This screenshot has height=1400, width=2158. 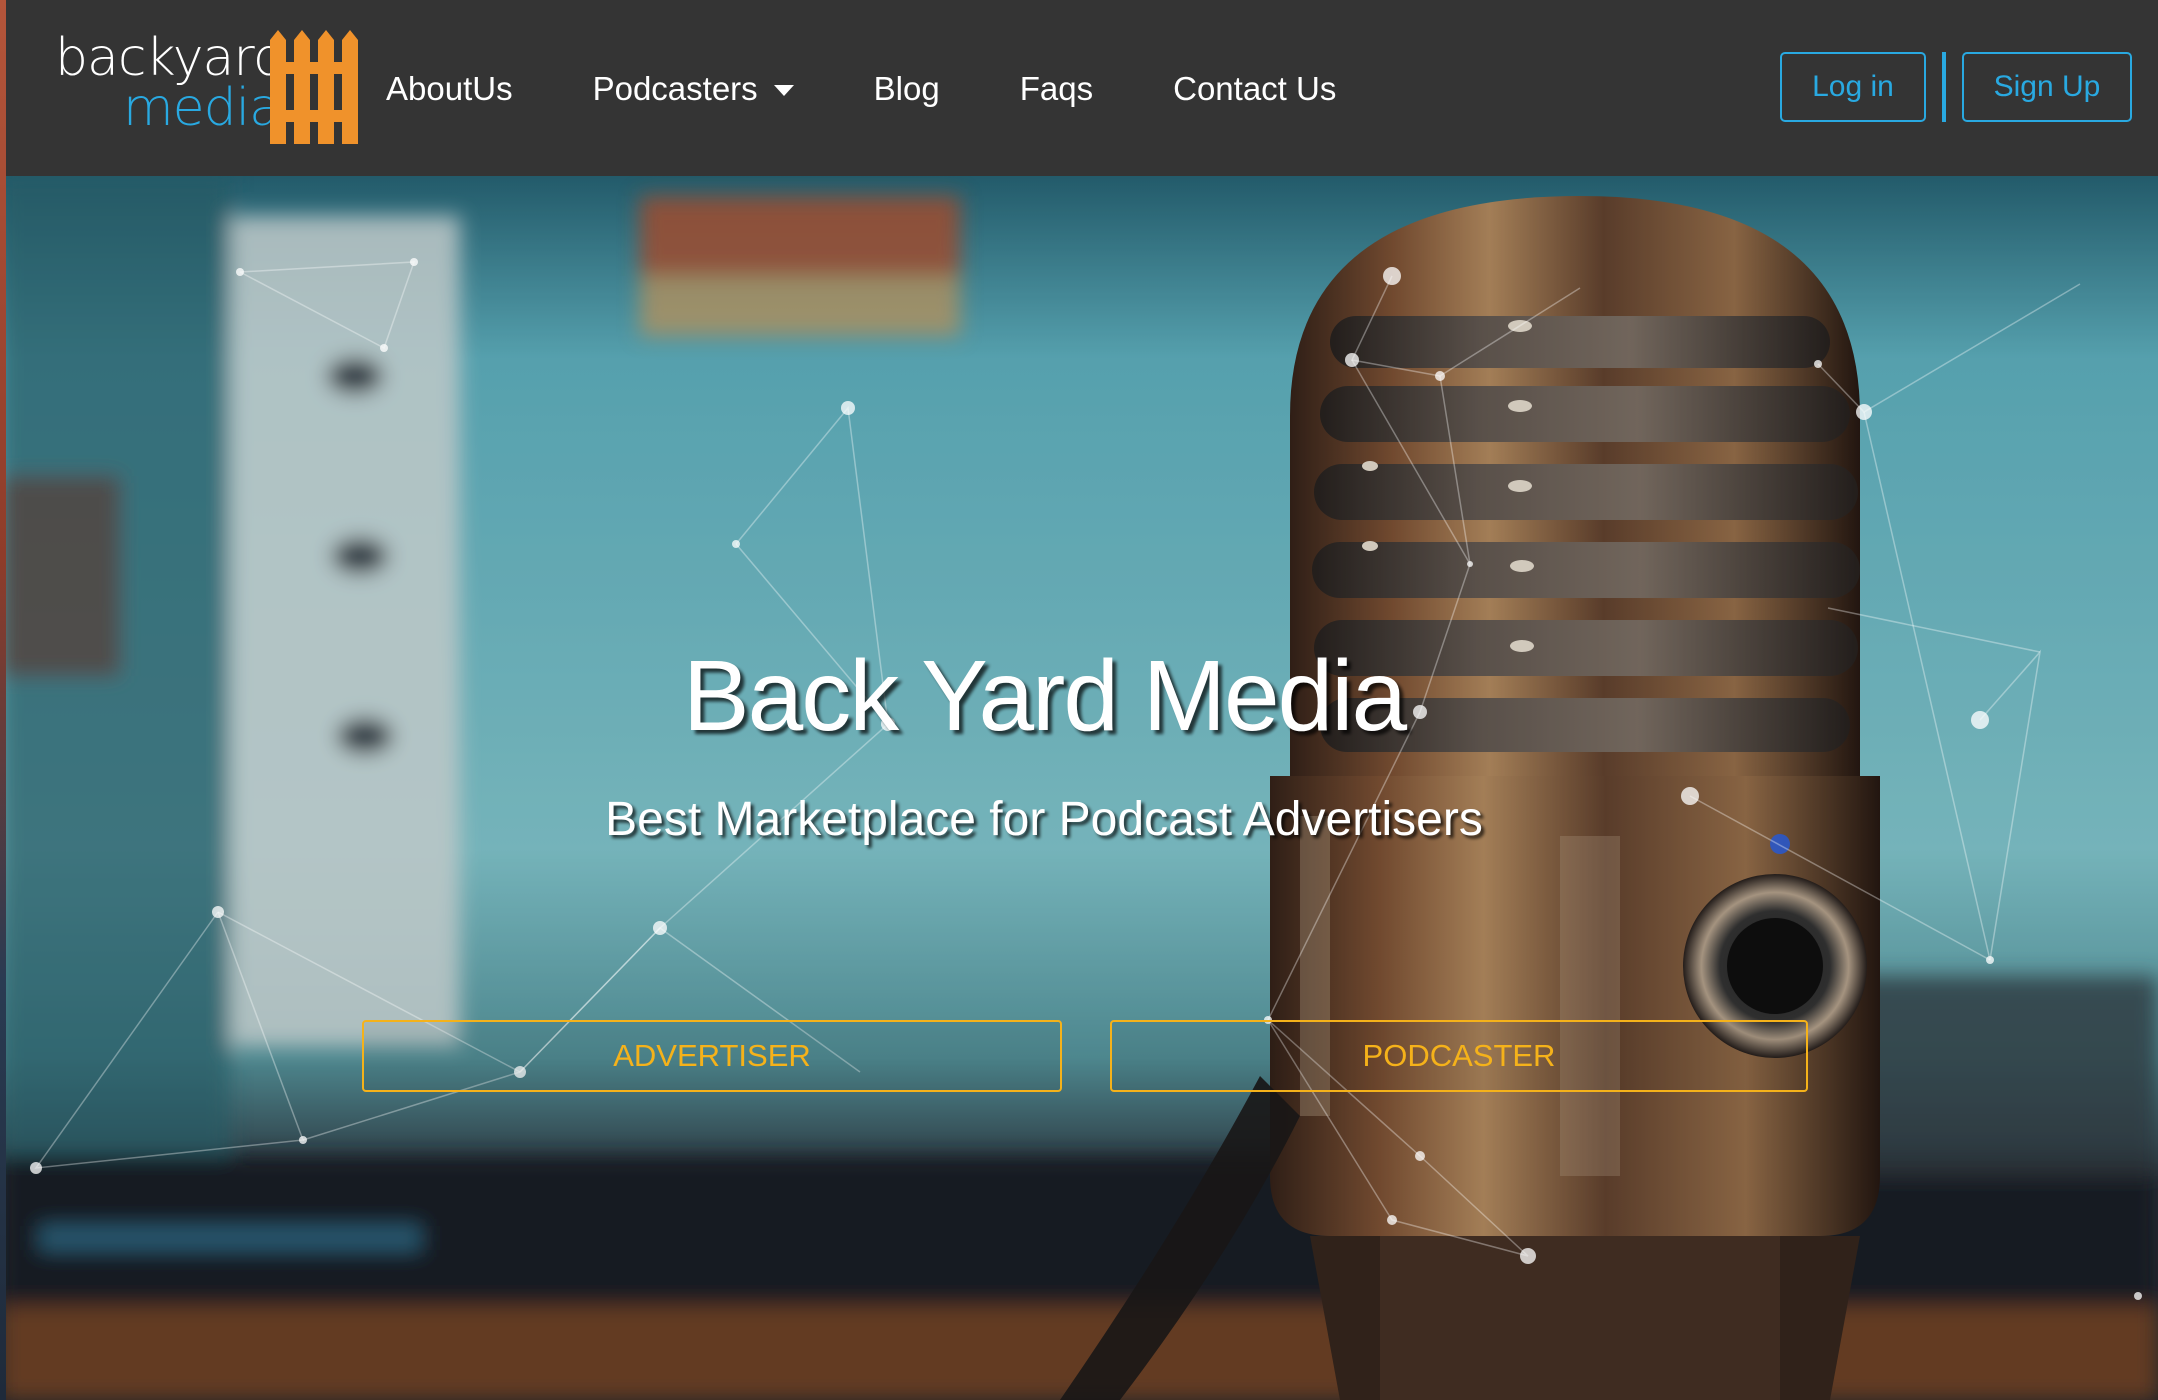 I want to click on nav-link-about-us: AboutUs, so click(x=449, y=89).